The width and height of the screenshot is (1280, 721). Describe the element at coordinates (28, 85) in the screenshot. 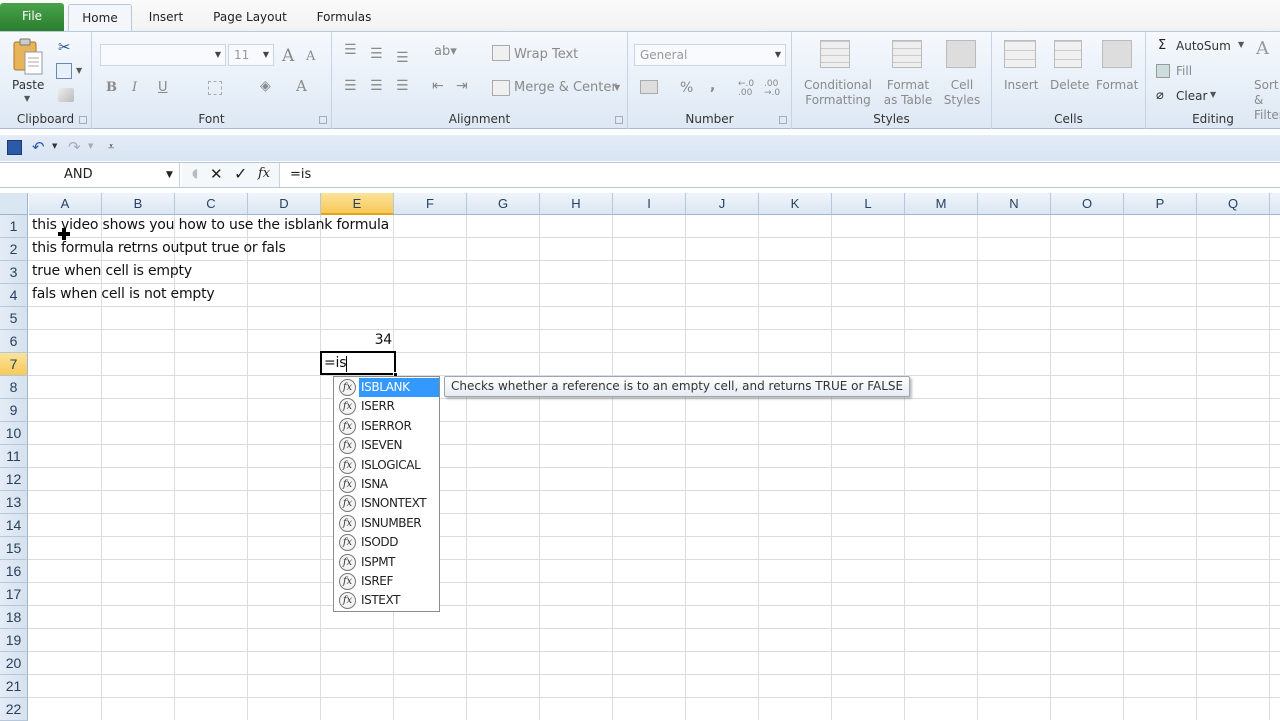

I see `paste-button: Paste` at that location.